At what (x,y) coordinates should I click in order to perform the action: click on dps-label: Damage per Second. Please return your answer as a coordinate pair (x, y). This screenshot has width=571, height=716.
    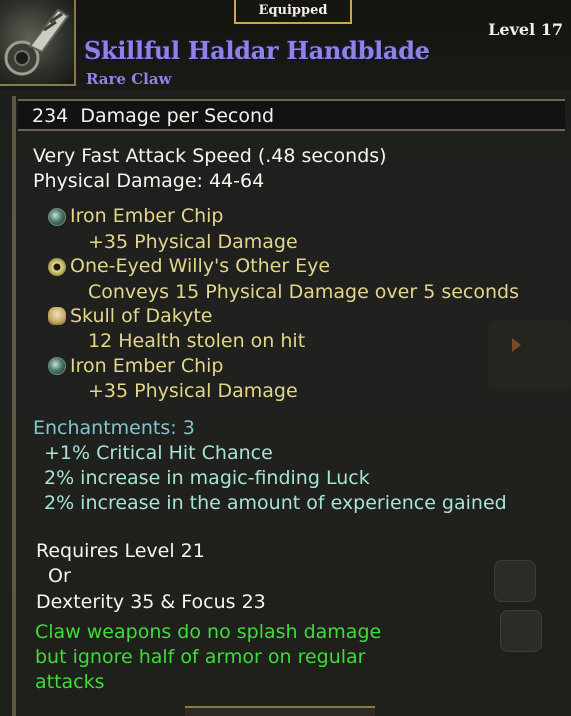
    Looking at the image, I should click on (177, 116).